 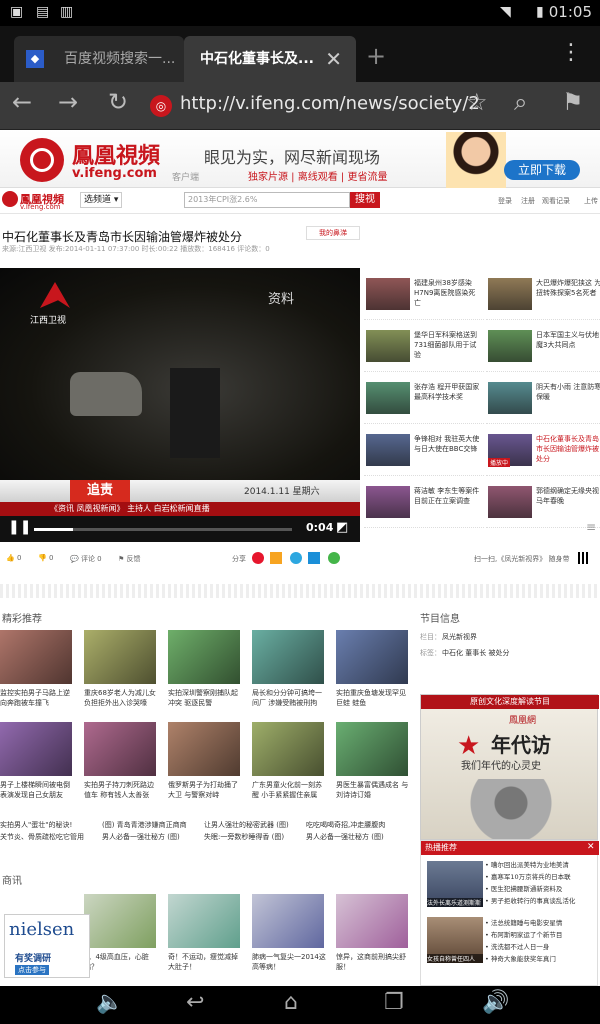 I want to click on featured-item: 实拍重庆鱼塘发现罕见巨蛙 蛙鱼, so click(x=375, y=674).